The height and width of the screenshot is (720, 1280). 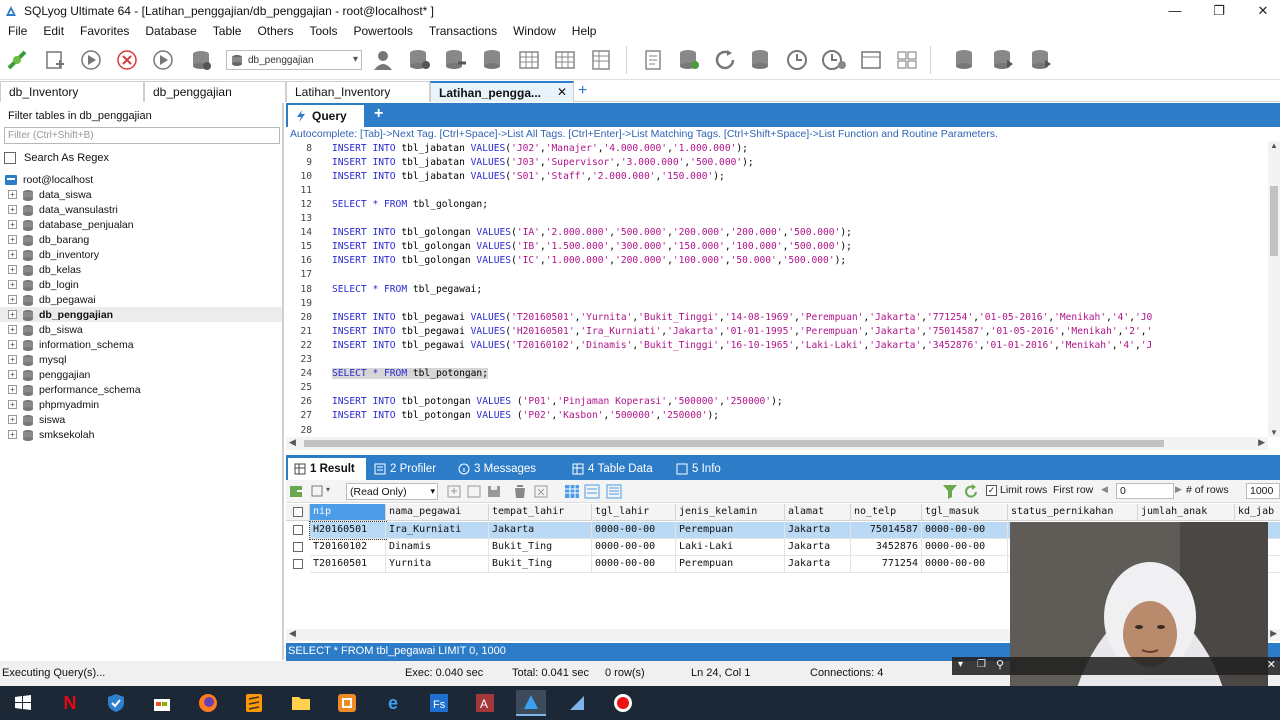 I want to click on cancel-changes-icon, so click(x=541, y=491).